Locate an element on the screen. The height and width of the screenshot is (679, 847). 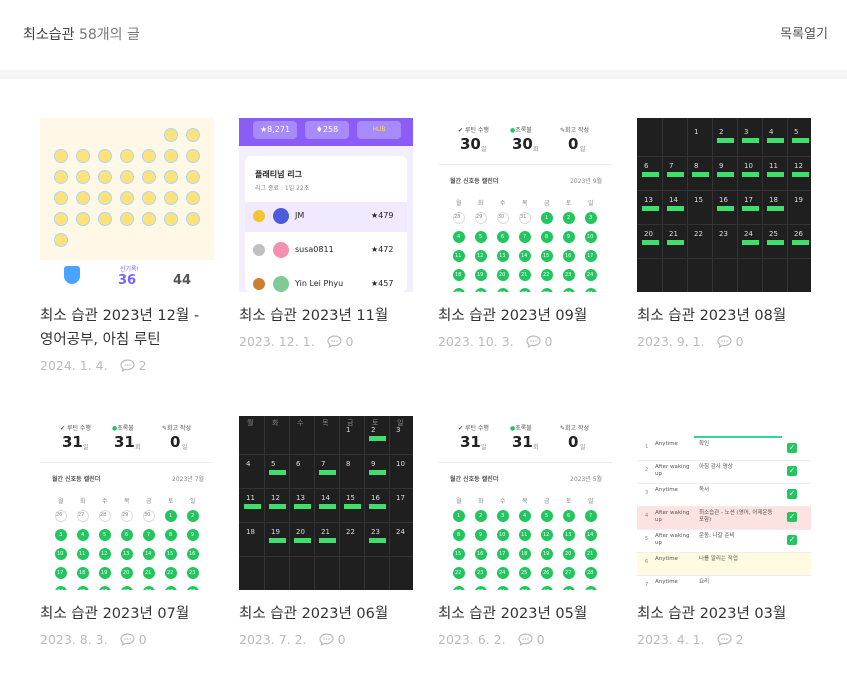
calendar-day-number: 27 is located at coordinates (568, 573).